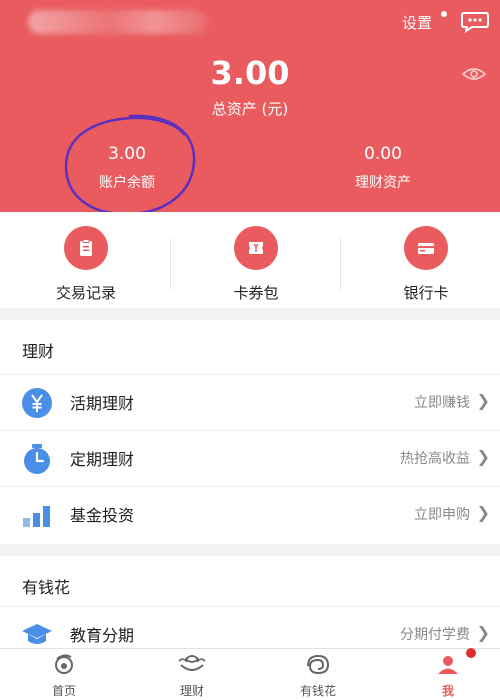 The height and width of the screenshot is (700, 500). Describe the element at coordinates (318, 664) in the screenshot. I see `spend-icon` at that location.